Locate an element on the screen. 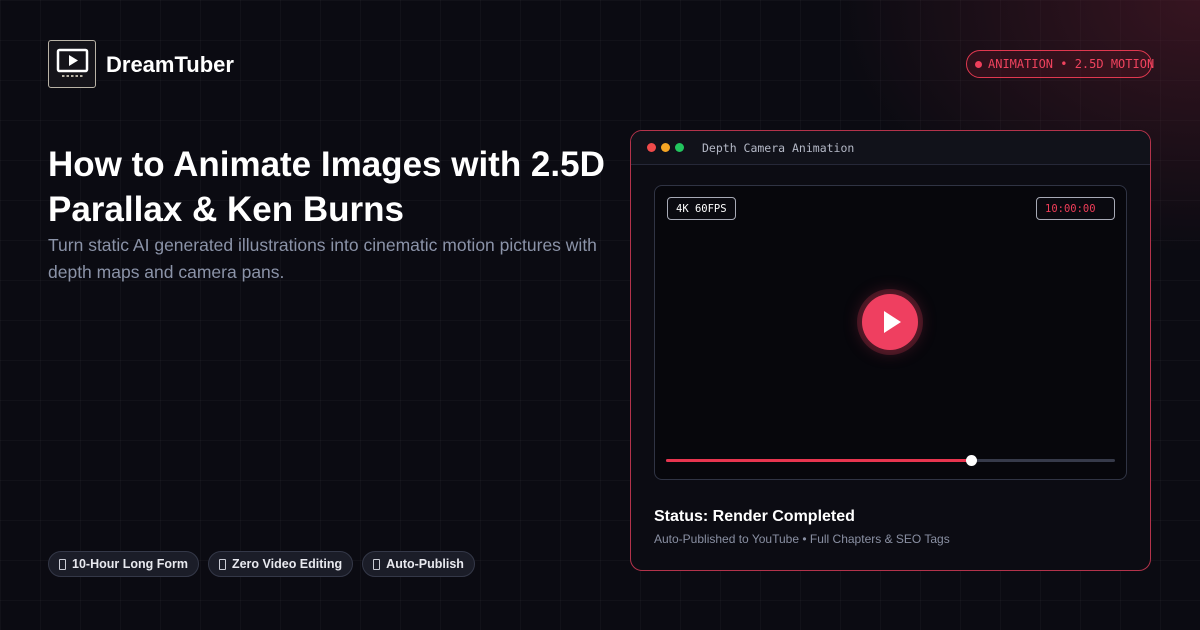 The width and height of the screenshot is (1200, 630). status-title: Status: Render Completed is located at coordinates (754, 516).